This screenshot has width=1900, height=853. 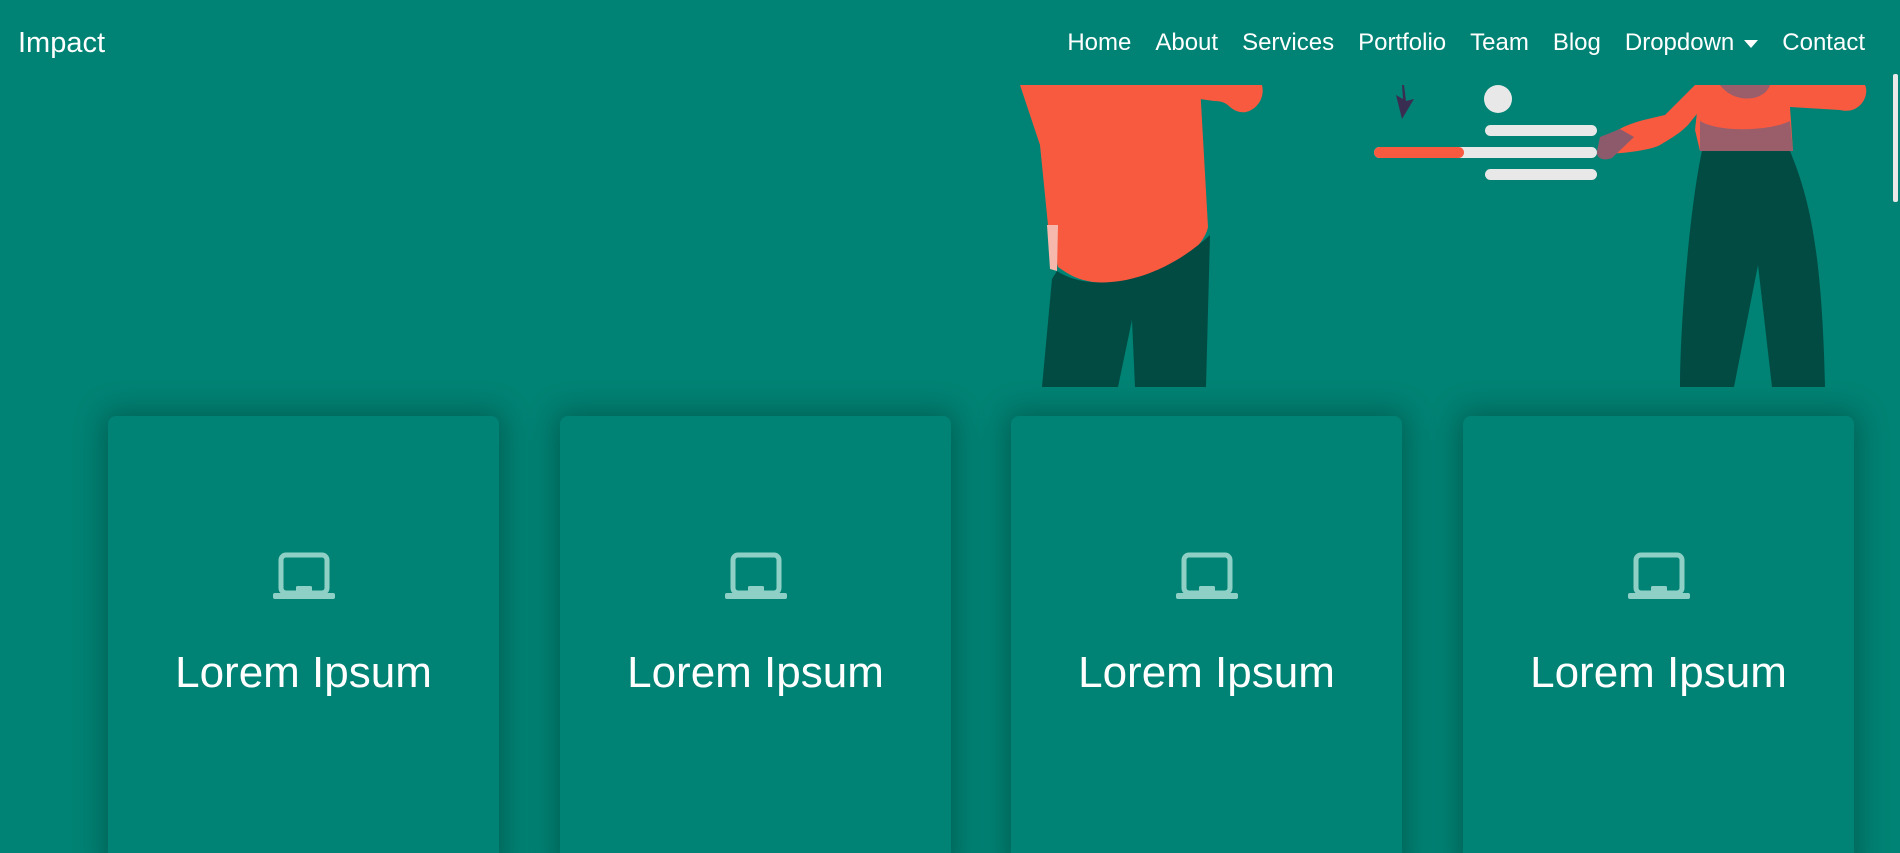 What do you see at coordinates (1288, 43) in the screenshot?
I see `nav-services: Services` at bounding box center [1288, 43].